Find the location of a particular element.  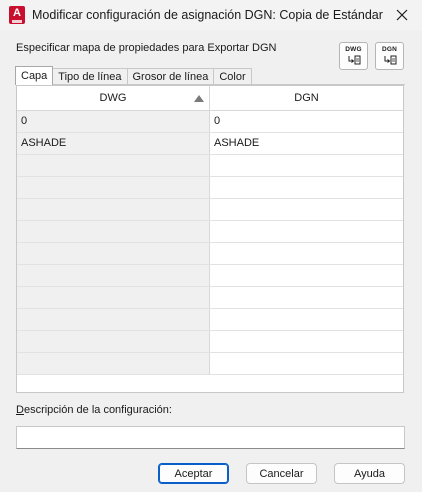

grid-header: DWG DGN is located at coordinates (210, 98).